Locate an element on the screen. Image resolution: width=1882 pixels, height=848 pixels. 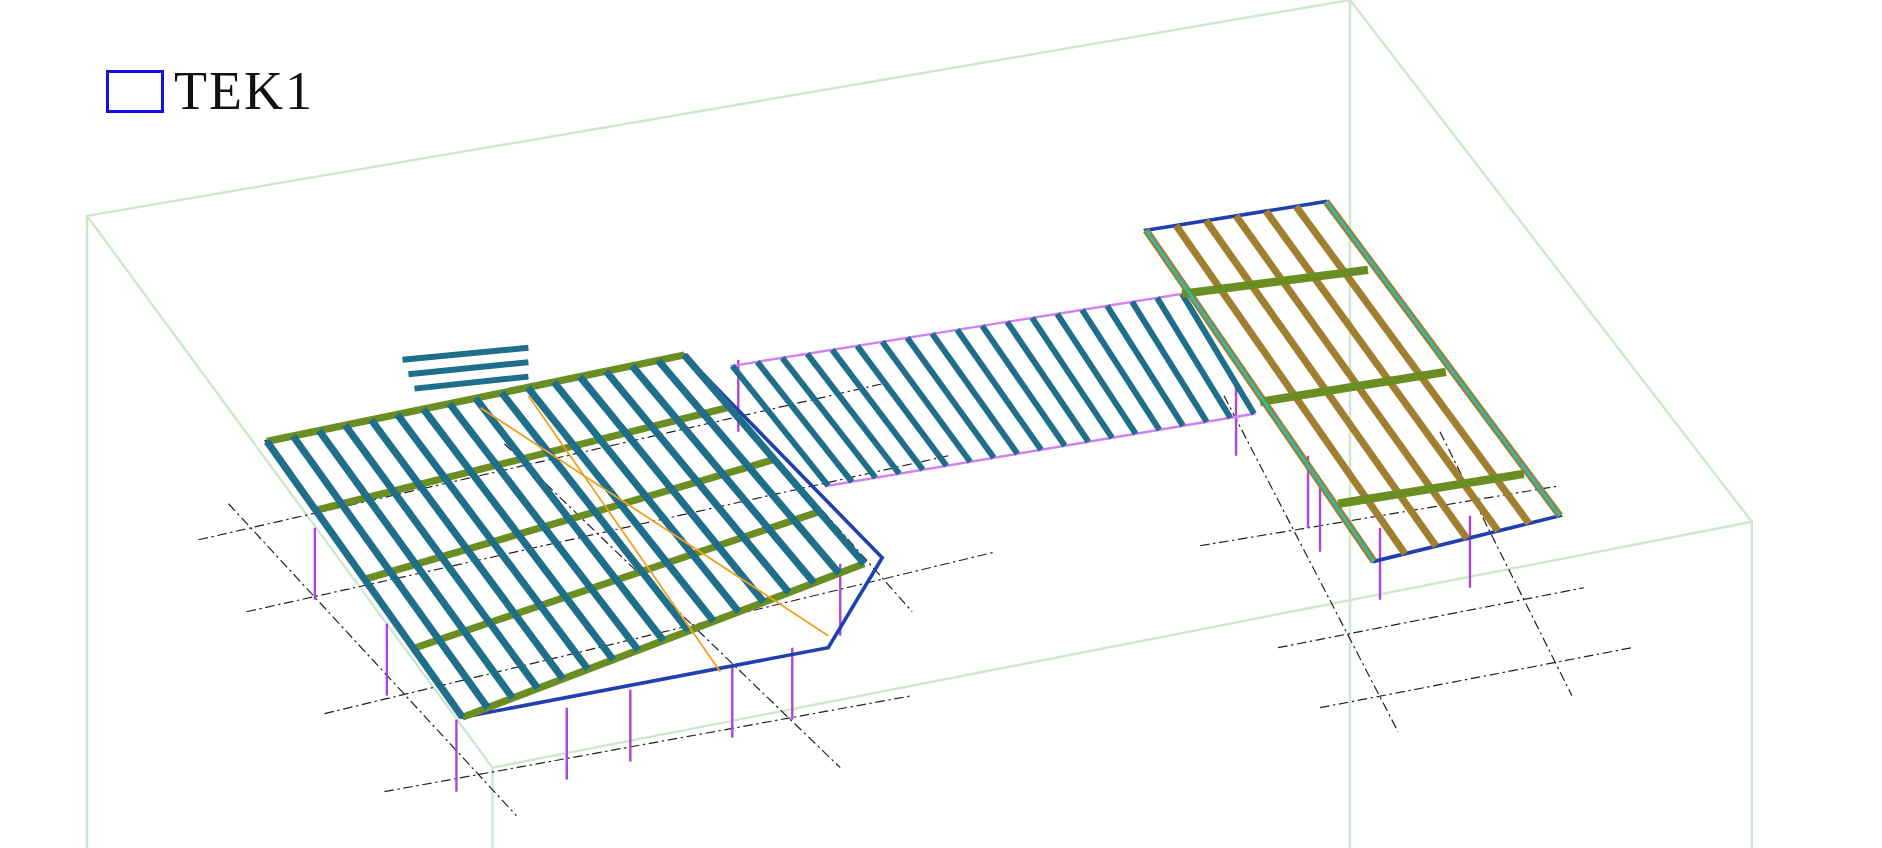
view-frame-icon is located at coordinates (135, 91).